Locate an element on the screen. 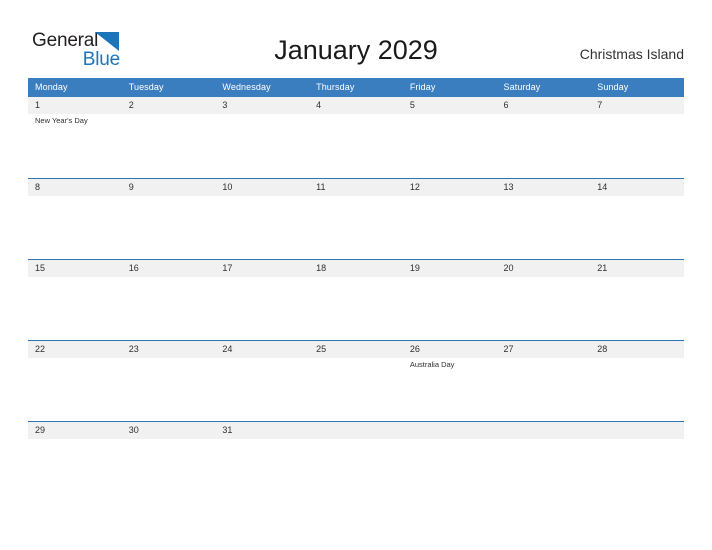  day-number: 16 is located at coordinates (169, 268).